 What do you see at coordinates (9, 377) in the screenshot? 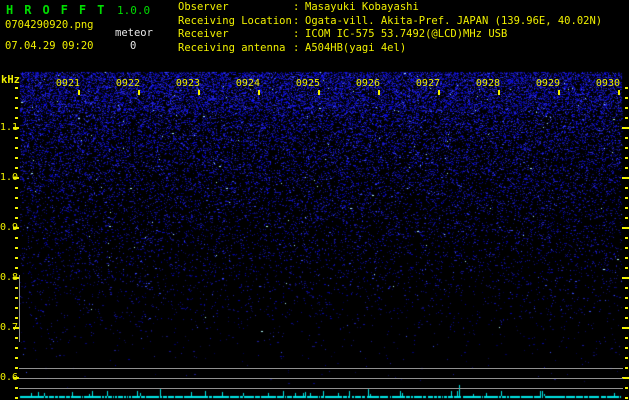
I see `freq-tick-label: 0.6` at bounding box center [9, 377].